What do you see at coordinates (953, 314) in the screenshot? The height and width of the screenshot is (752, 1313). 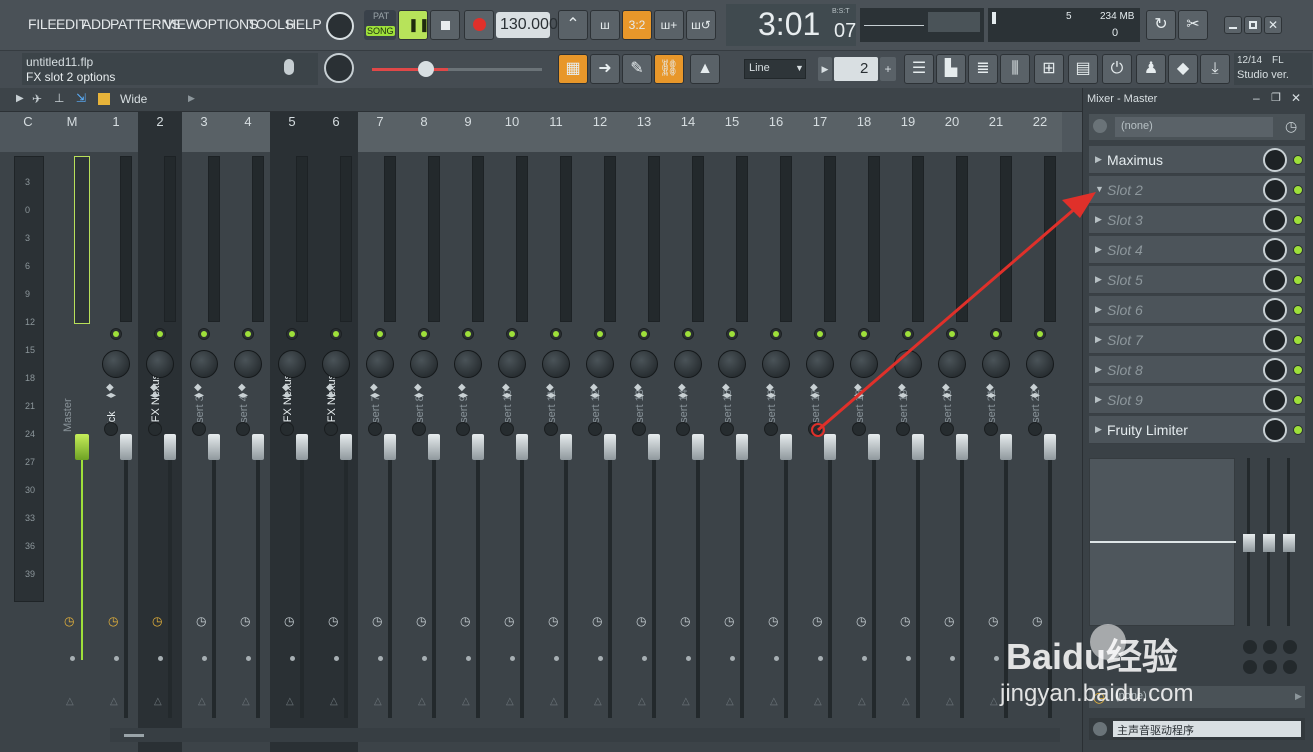 I see `annotation-arrow` at bounding box center [953, 314].